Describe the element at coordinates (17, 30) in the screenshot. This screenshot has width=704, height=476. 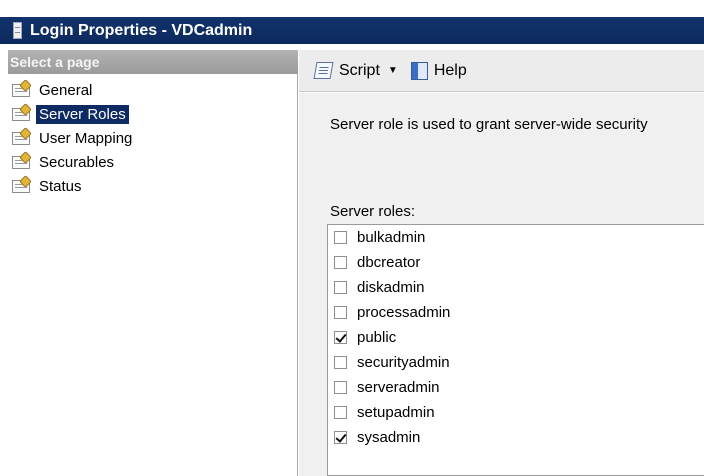
I see `window-icon` at that location.